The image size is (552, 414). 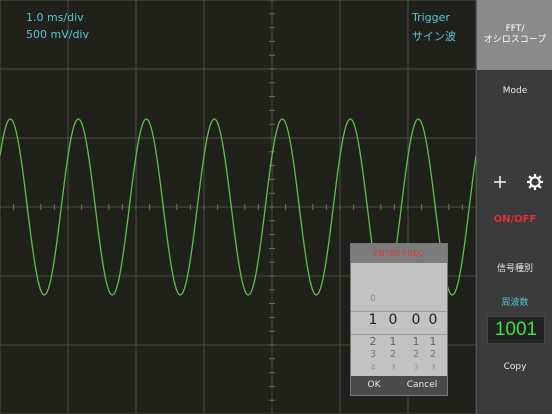 What do you see at coordinates (434, 36) in the screenshot?
I see `signal-type-readout: サイン波` at bounding box center [434, 36].